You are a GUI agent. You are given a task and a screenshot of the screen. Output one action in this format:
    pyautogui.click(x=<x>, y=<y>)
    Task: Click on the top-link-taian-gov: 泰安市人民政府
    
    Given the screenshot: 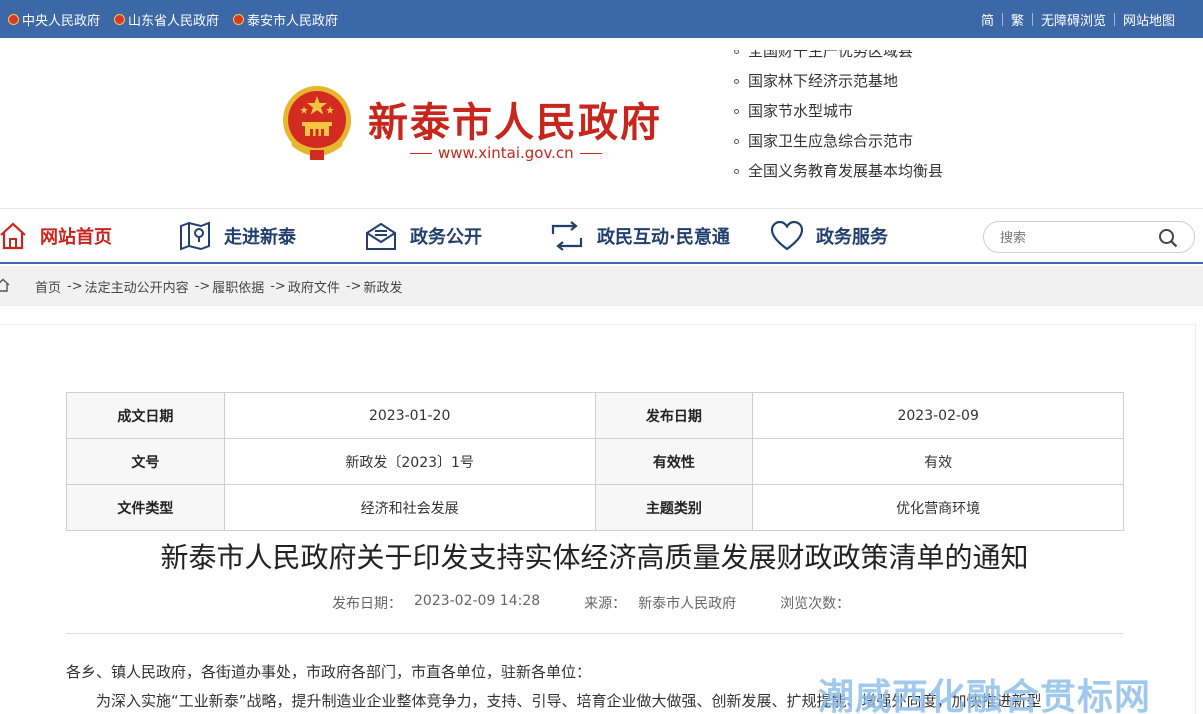 What is the action you would take?
    pyautogui.click(x=285, y=19)
    